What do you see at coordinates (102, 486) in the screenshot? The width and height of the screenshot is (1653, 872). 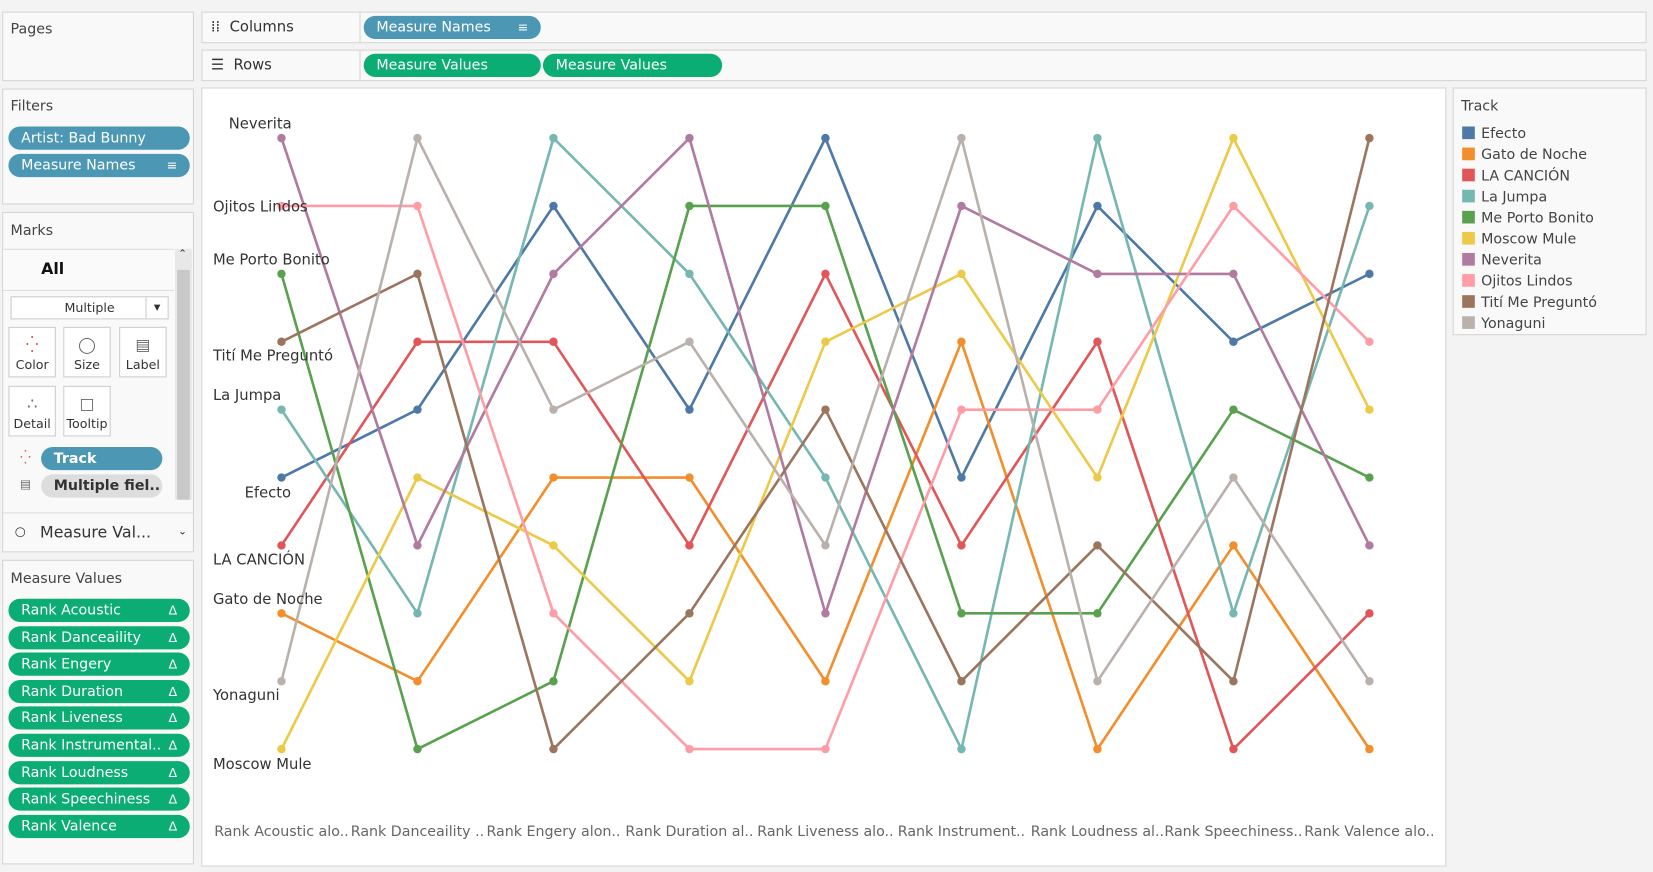 I see `multiple-fields-pill: Multiple fiel..` at bounding box center [102, 486].